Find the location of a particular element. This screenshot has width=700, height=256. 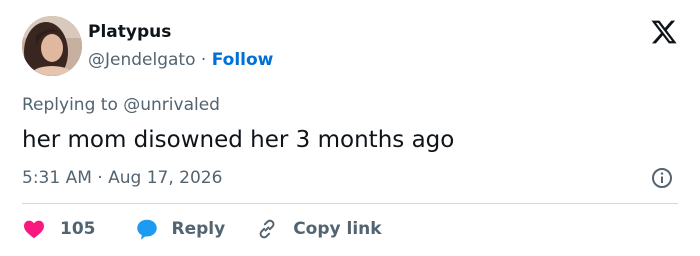

author-handle-row: @Jendelgato · Follow is located at coordinates (180, 60).